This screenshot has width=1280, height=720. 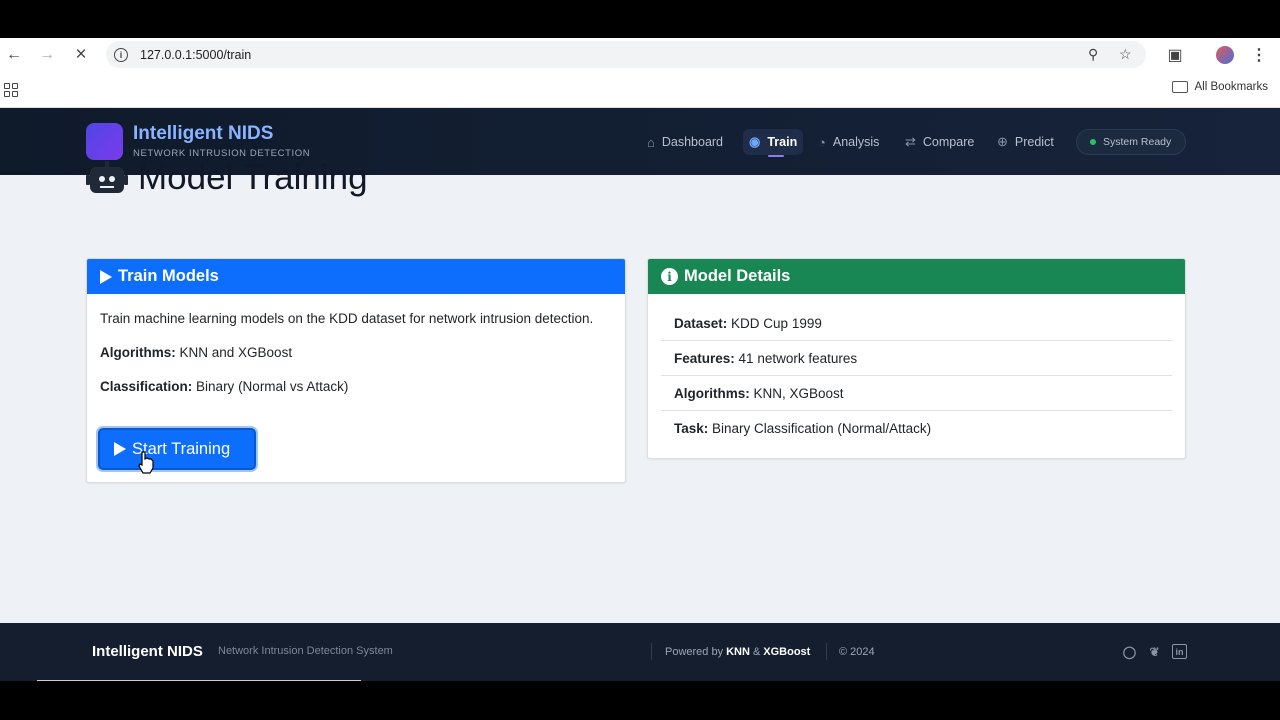 What do you see at coordinates (737, 276) in the screenshot?
I see `details-card-title: Model Details` at bounding box center [737, 276].